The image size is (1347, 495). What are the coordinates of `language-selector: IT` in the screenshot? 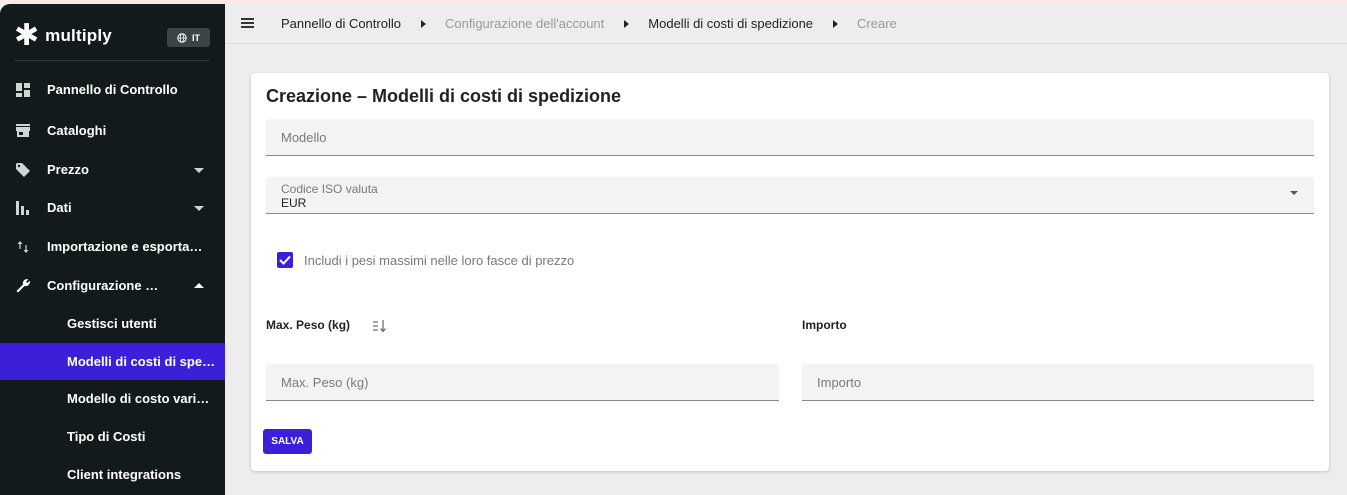 It's located at (188, 37).